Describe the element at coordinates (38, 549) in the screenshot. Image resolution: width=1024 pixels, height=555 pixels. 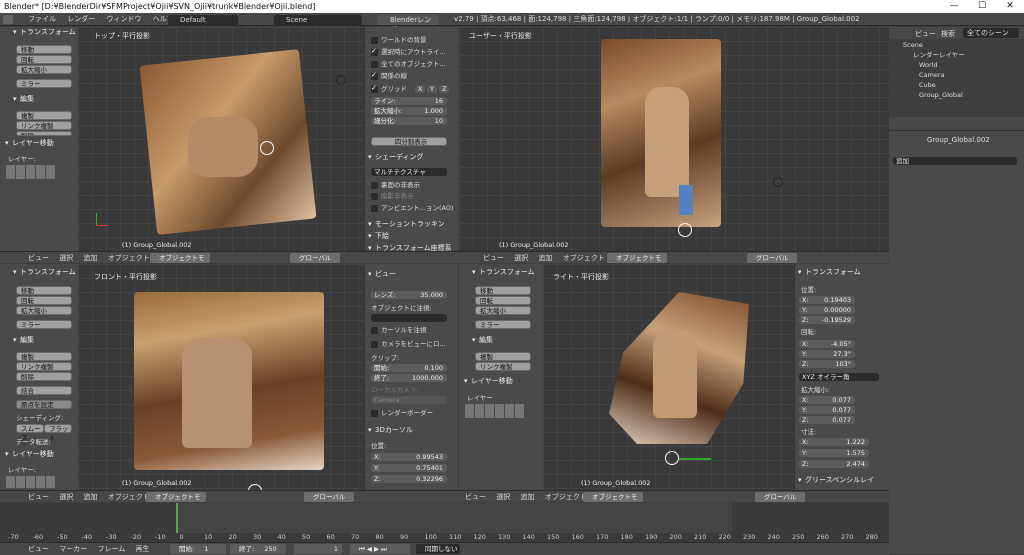
I see `timeline-view-menu: ビュー` at that location.